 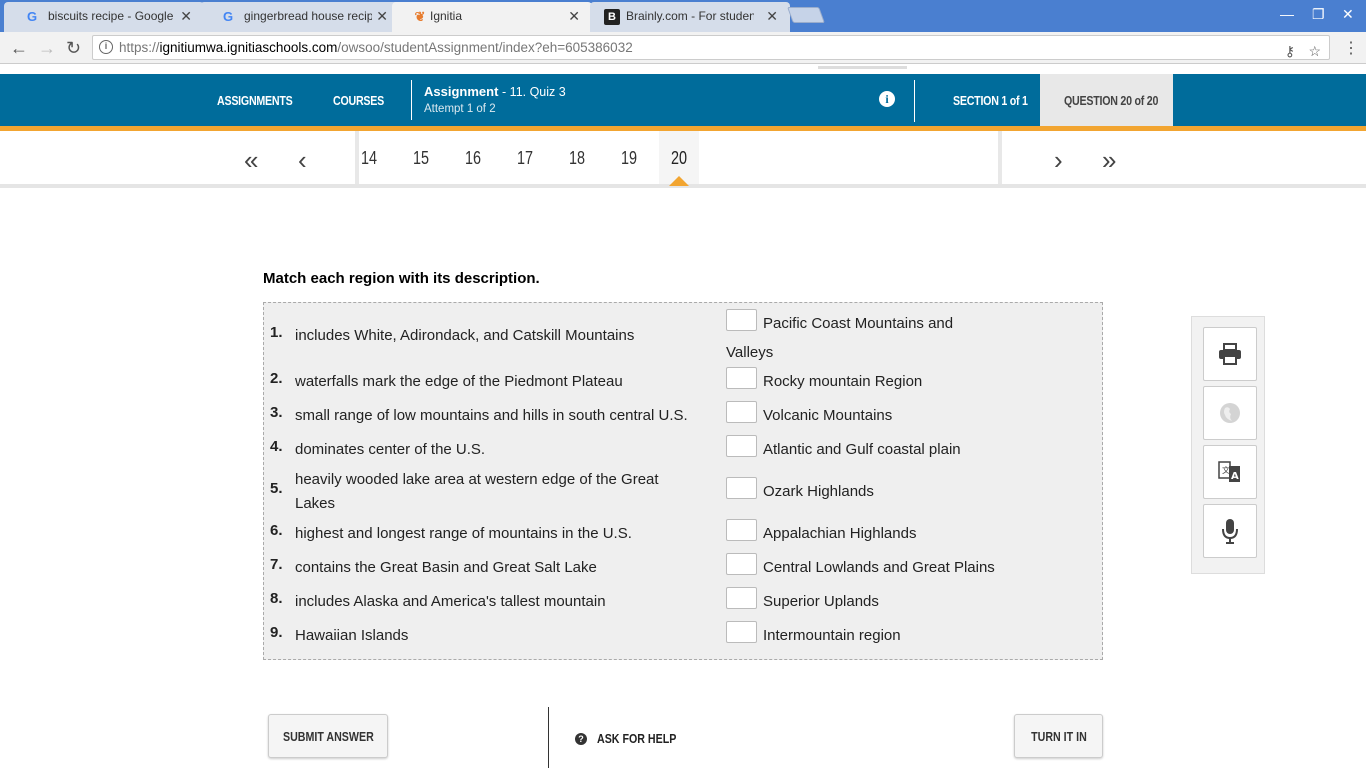 I want to click on restore-icon: ❐, so click(x=1318, y=14).